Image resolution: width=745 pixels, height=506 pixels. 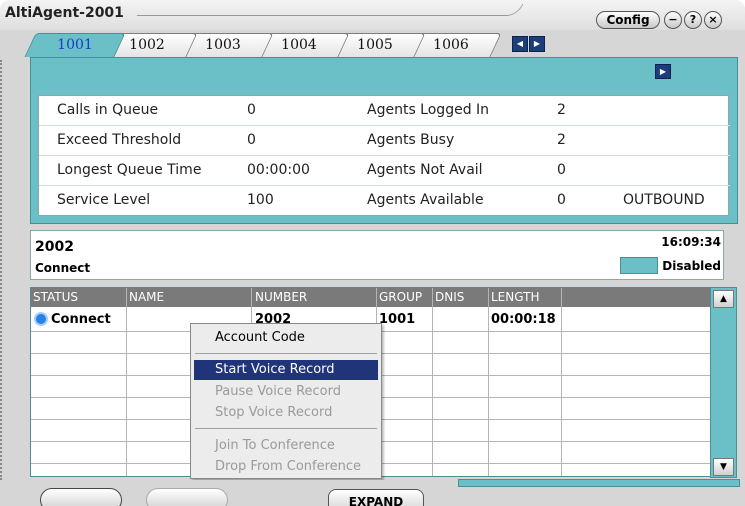 I want to click on menu-item-pause-voice-record: Pause Voice Record, so click(x=286, y=392).